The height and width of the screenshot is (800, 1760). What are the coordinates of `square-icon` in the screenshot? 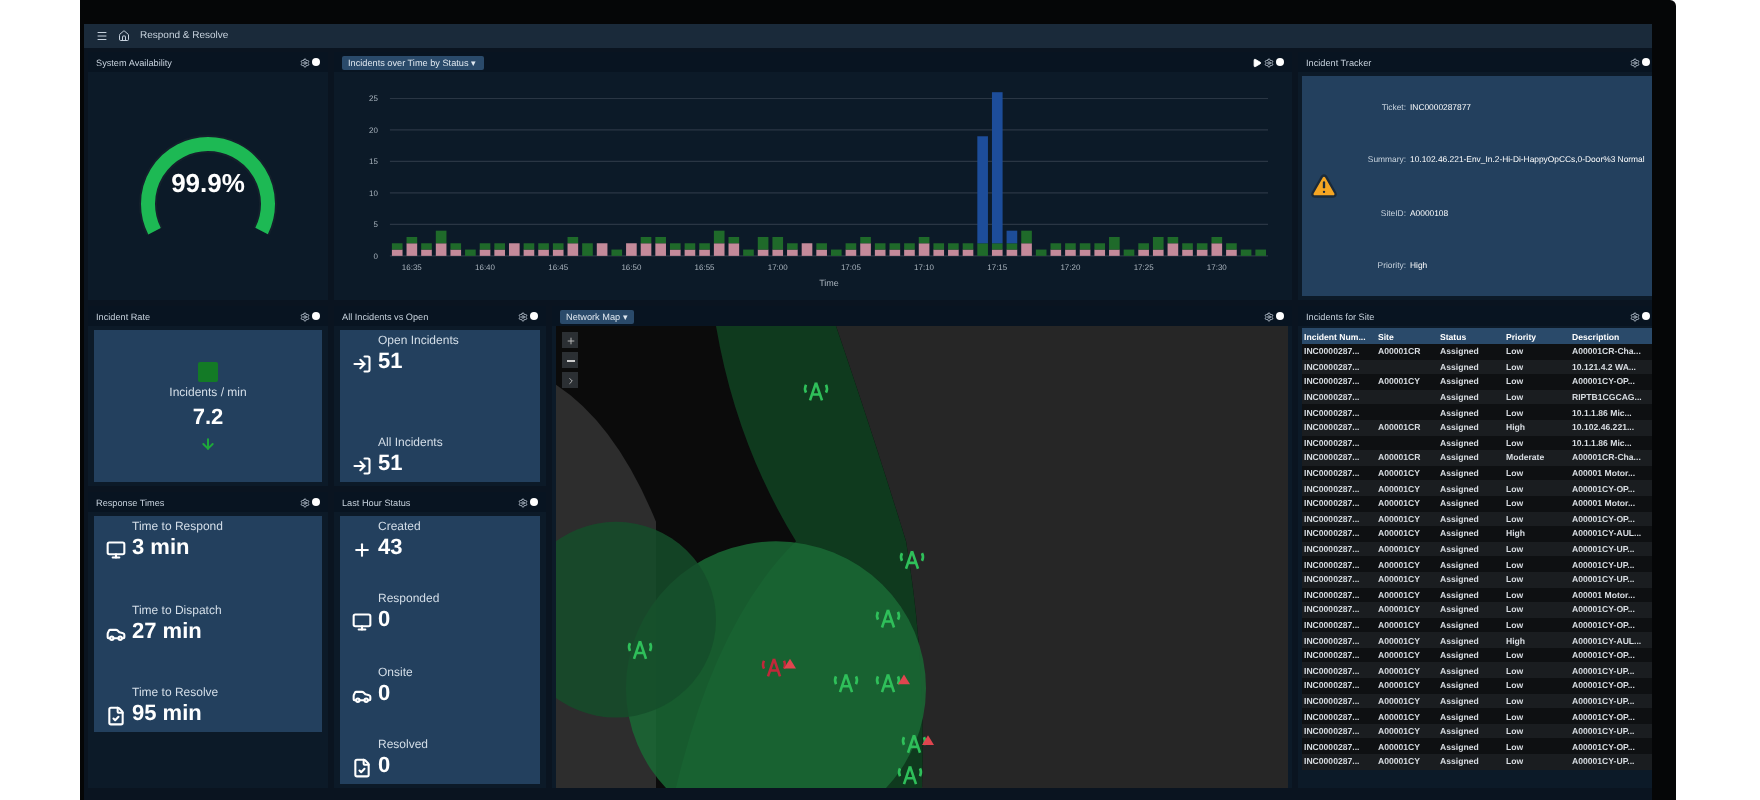 It's located at (208, 371).